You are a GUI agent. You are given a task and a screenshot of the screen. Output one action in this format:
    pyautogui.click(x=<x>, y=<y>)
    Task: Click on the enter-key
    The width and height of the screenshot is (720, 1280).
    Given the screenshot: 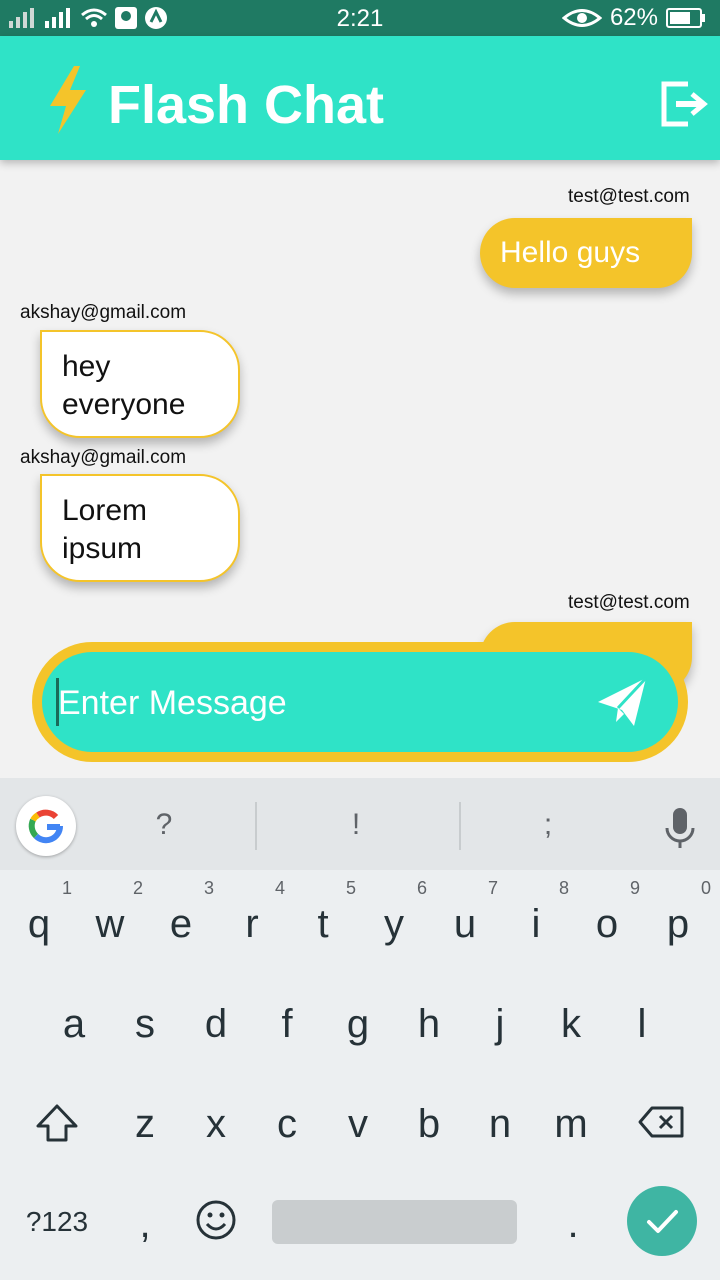 What is the action you would take?
    pyautogui.click(x=662, y=1221)
    